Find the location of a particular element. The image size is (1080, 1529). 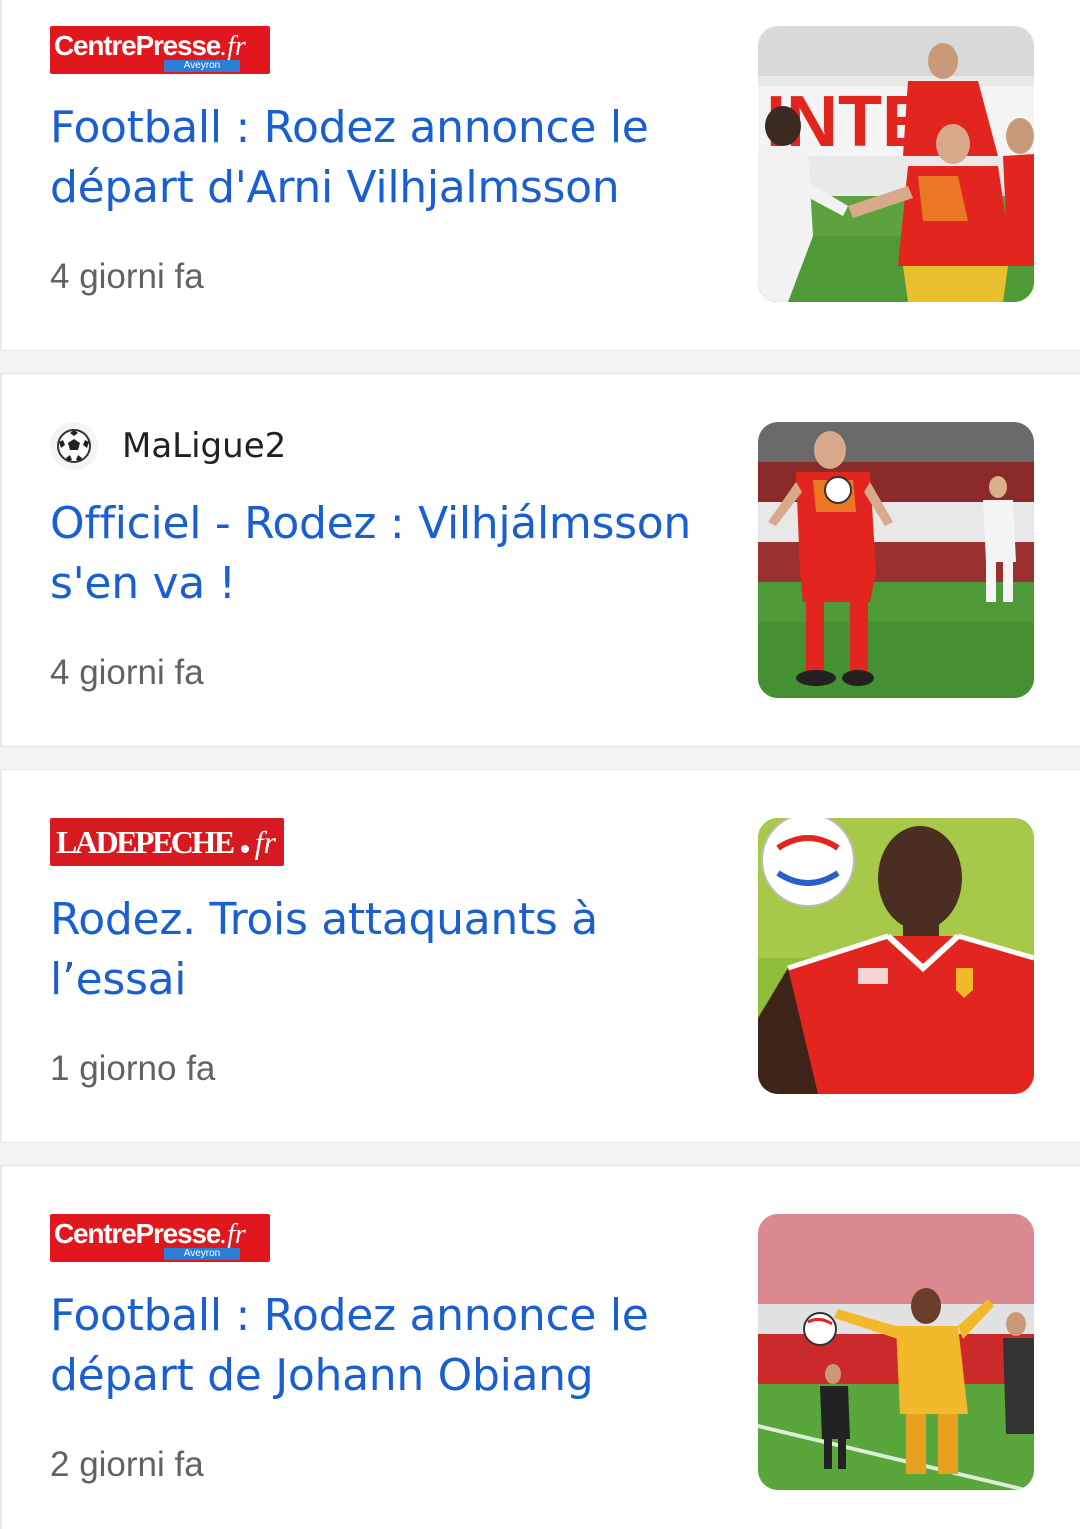

football-players-match-image: INTER is located at coordinates (896, 164).